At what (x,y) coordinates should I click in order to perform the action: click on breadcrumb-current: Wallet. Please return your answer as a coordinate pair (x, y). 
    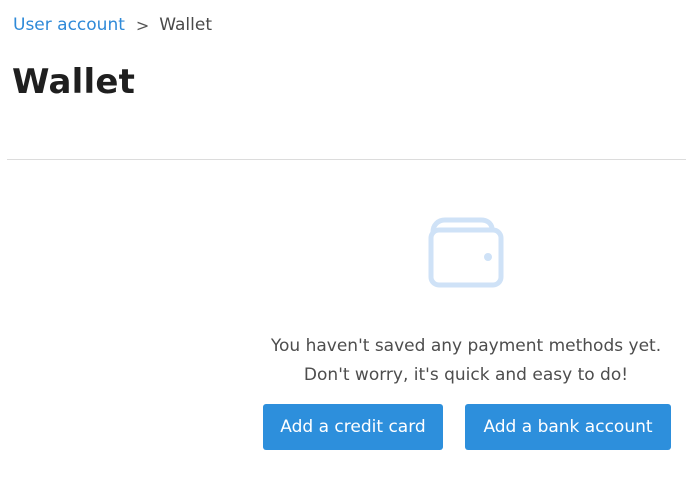
    Looking at the image, I should click on (186, 25).